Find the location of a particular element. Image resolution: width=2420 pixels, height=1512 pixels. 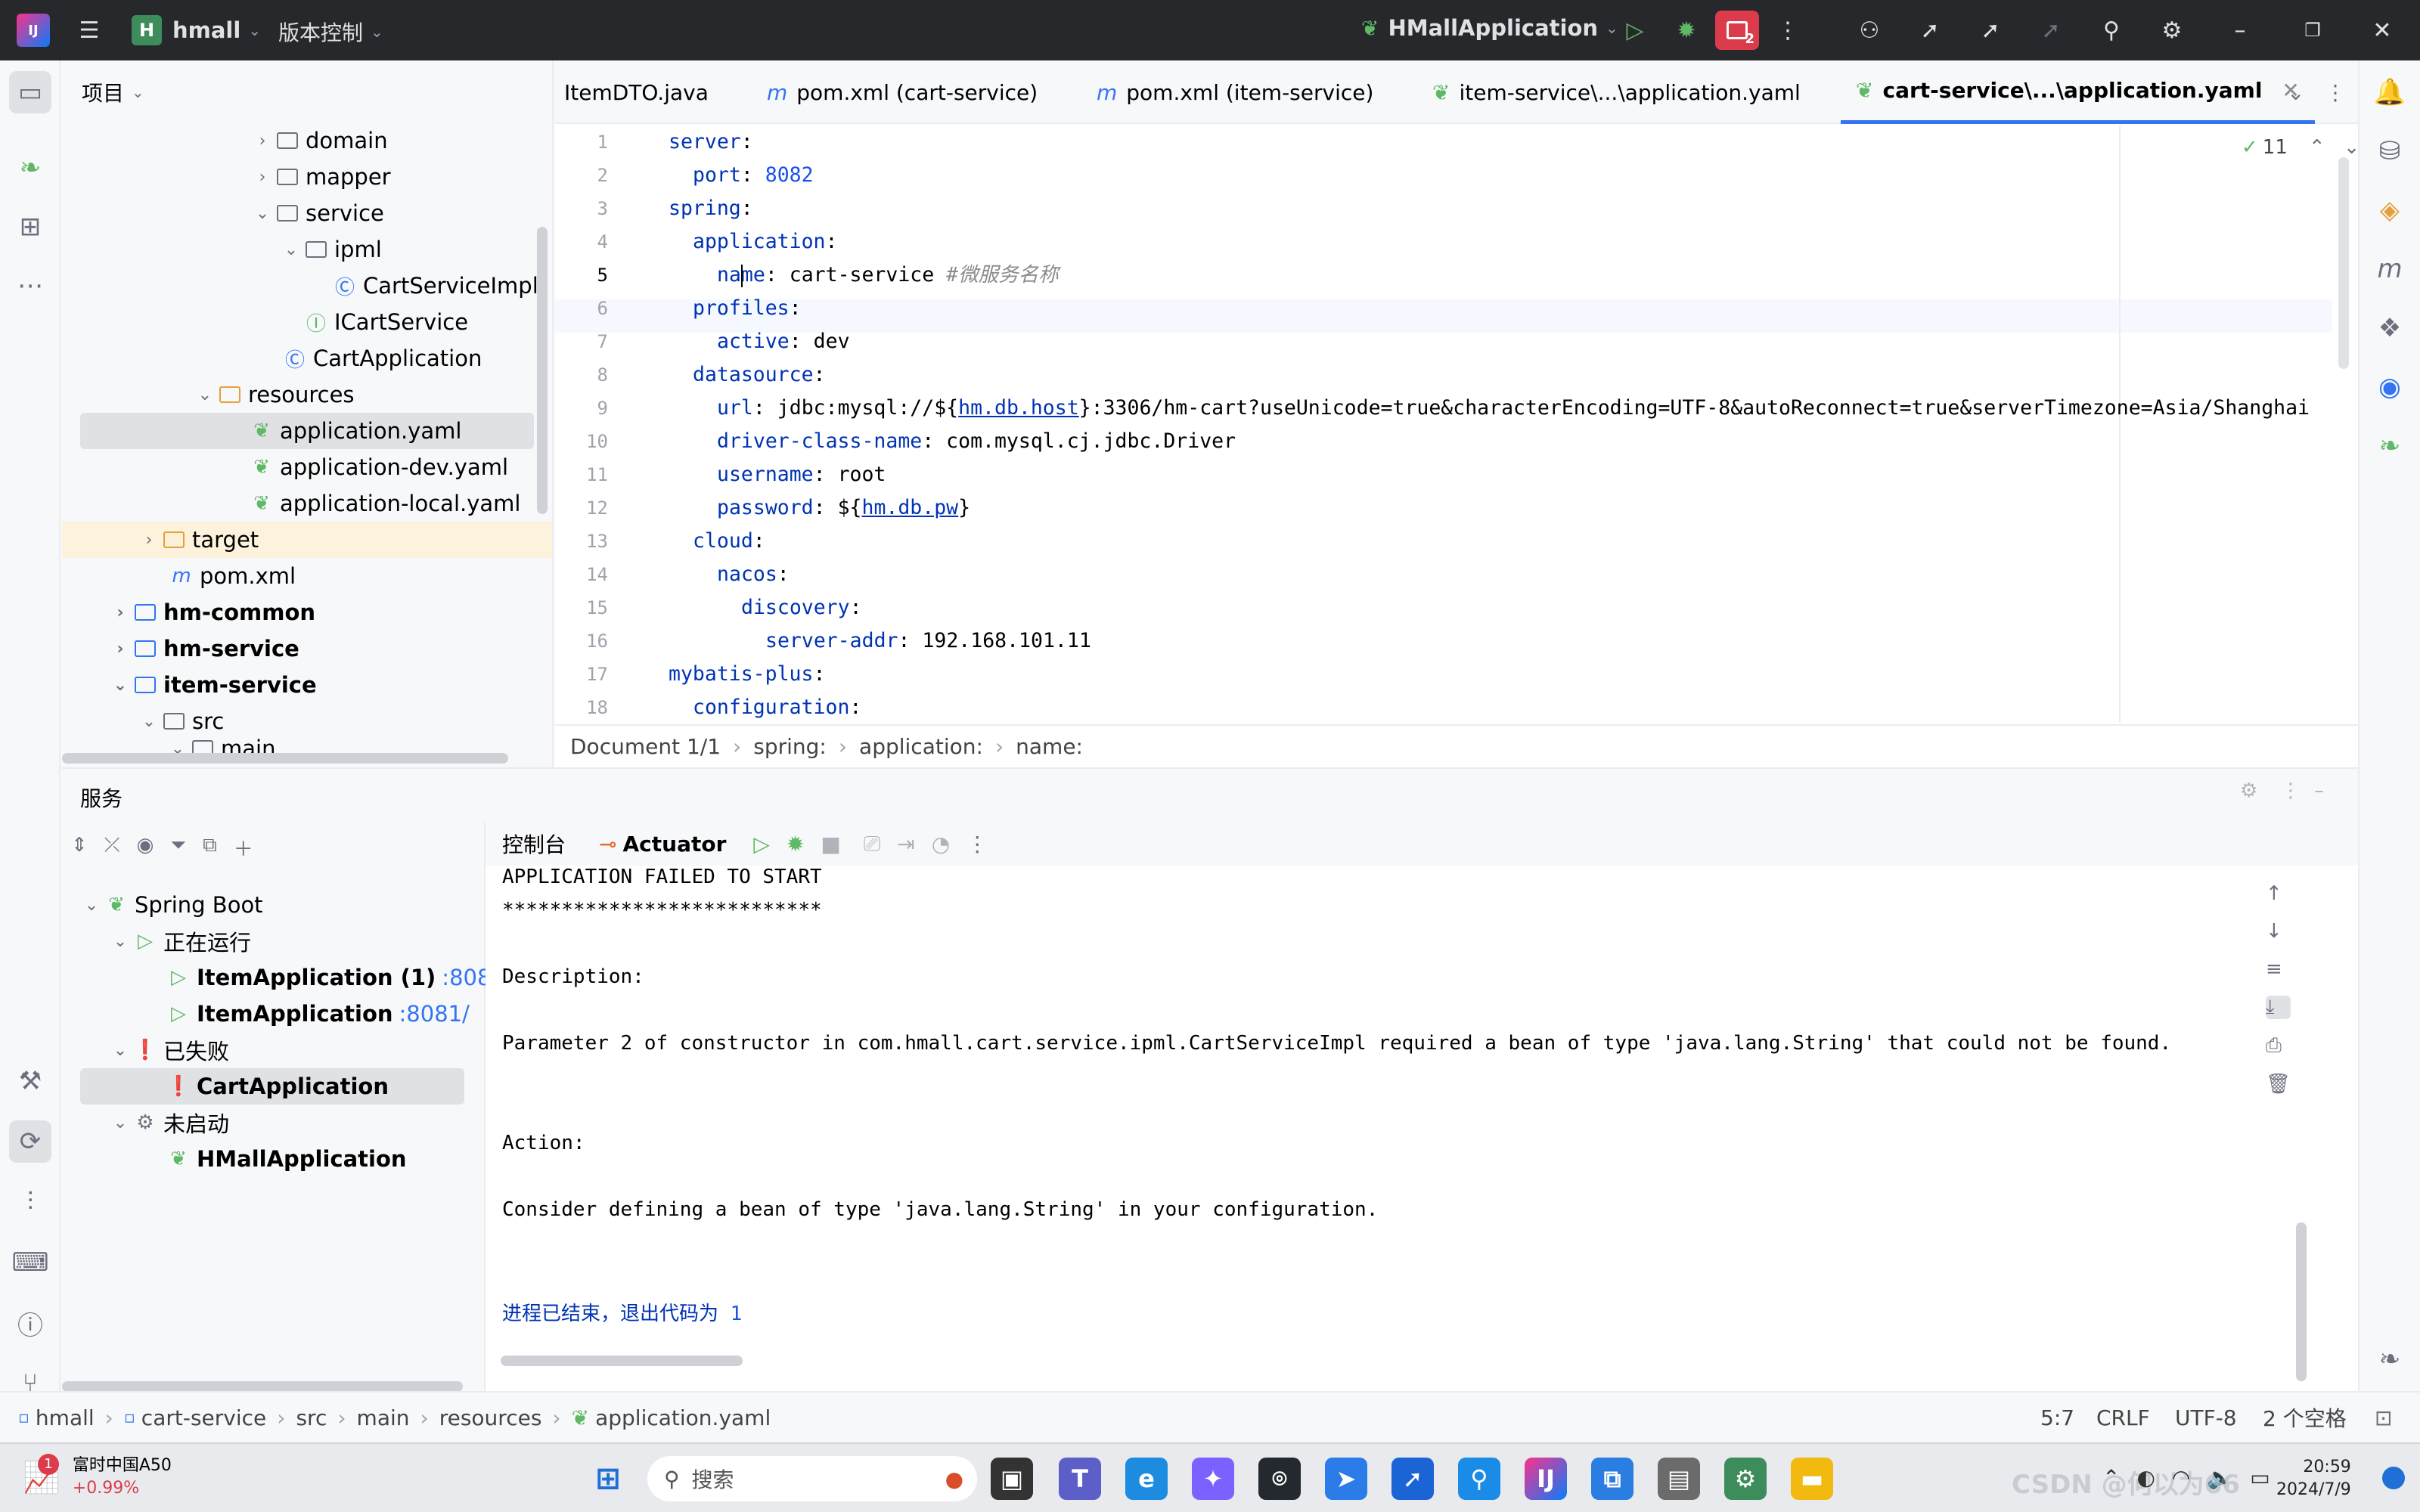

jrebel-setup-icon: ❧ is located at coordinates (2390, 446).